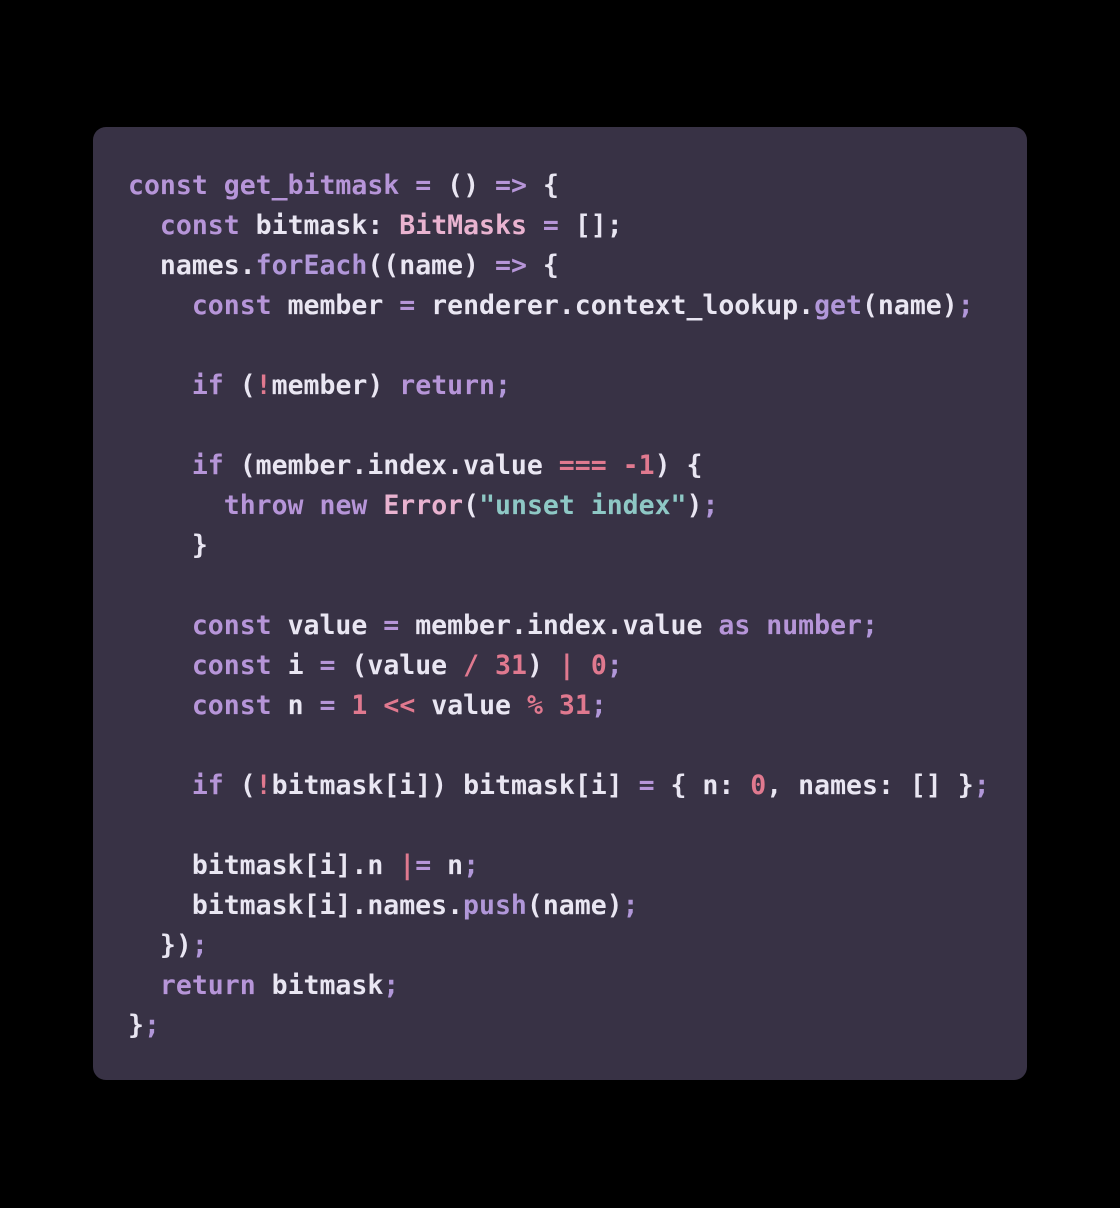  What do you see at coordinates (399, 665) in the screenshot?
I see `code-token: (value` at bounding box center [399, 665].